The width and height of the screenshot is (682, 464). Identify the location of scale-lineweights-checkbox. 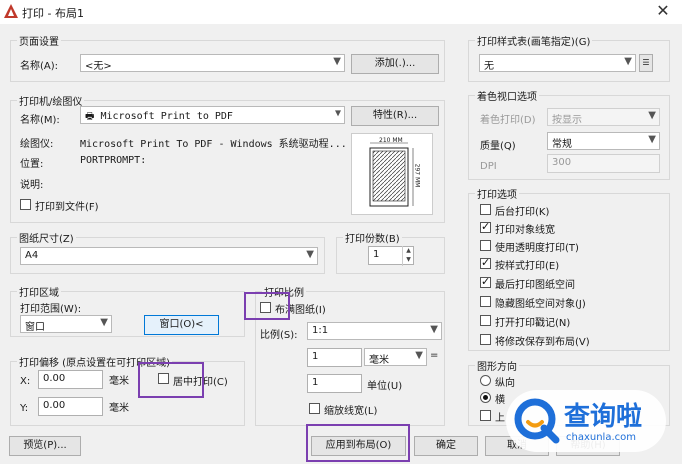
(314, 408).